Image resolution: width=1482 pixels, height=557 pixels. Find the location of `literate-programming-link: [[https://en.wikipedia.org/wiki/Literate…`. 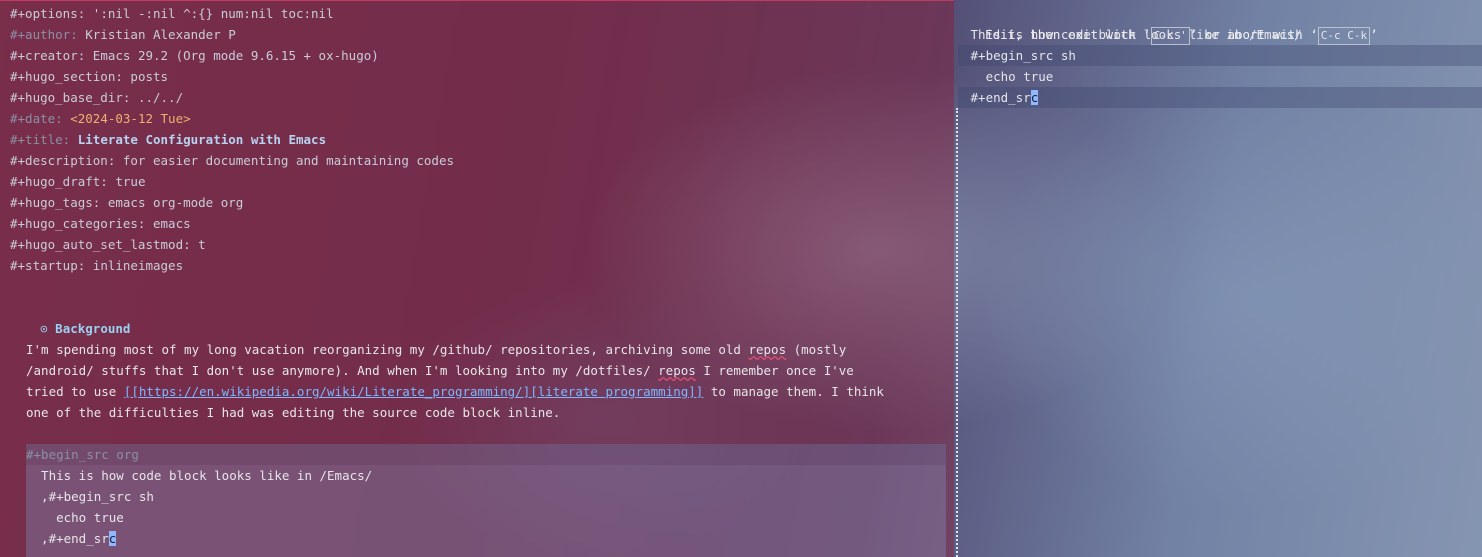

literate-programming-link: [[https://en.wikipedia.org/wiki/Literate… is located at coordinates (413, 391).